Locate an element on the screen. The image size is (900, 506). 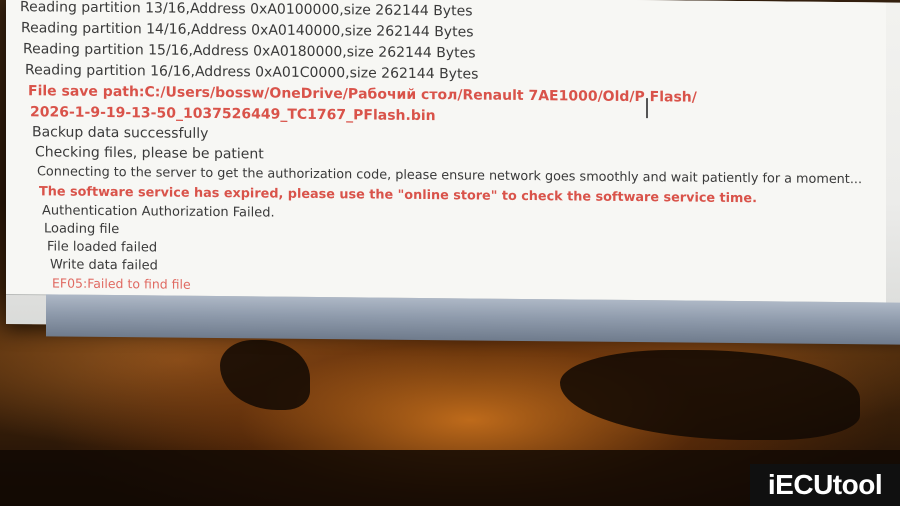
log-line: File loaded failed is located at coordinates (102, 247).